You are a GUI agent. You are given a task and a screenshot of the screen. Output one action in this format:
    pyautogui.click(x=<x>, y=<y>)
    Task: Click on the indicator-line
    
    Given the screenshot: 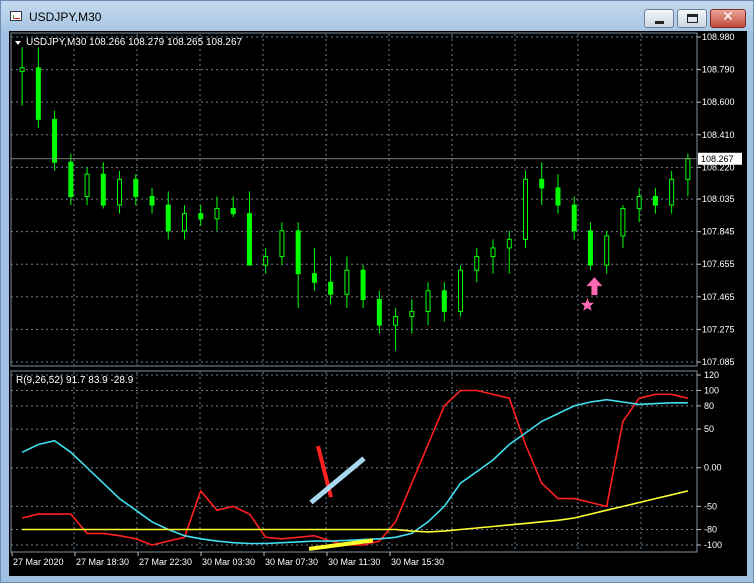 What is the action you would take?
    pyautogui.click(x=355, y=511)
    